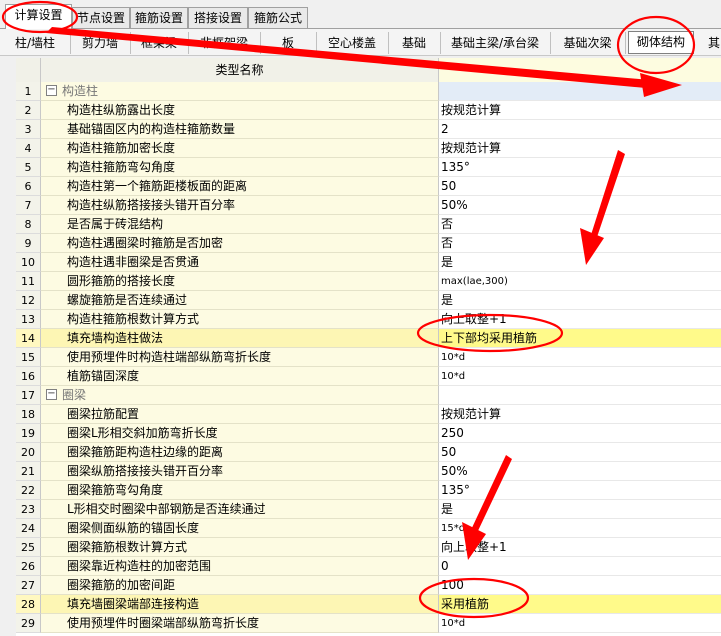  I want to click on table-row: 23 L形相交时圈梁中部钢筋是否连续通过 是, so click(368, 509).